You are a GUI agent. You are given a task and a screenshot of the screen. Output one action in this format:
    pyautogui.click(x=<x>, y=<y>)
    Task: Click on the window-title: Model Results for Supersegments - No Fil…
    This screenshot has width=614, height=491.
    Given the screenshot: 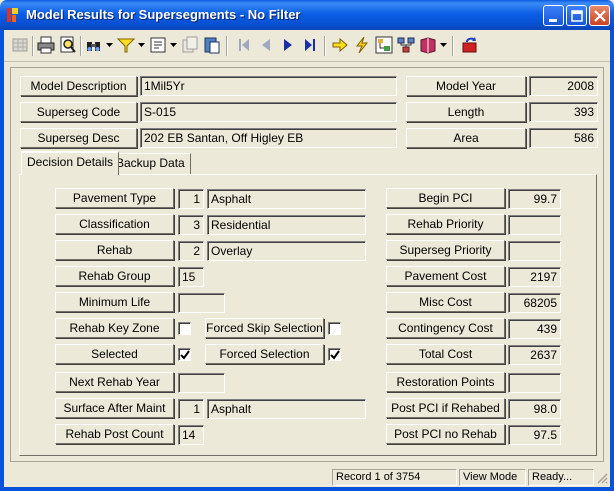 What is the action you would take?
    pyautogui.click(x=163, y=14)
    